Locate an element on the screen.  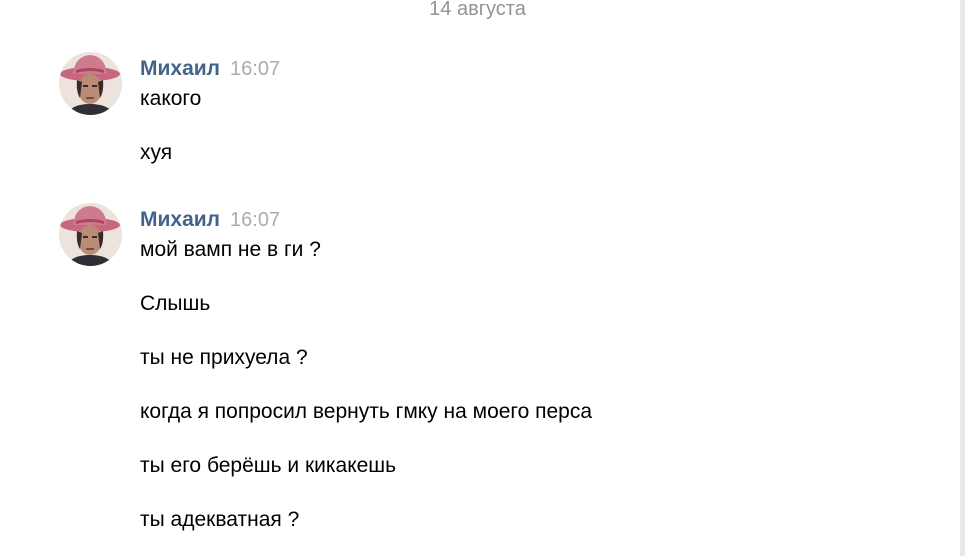
message-text: ты адекватная ? is located at coordinates (220, 519).